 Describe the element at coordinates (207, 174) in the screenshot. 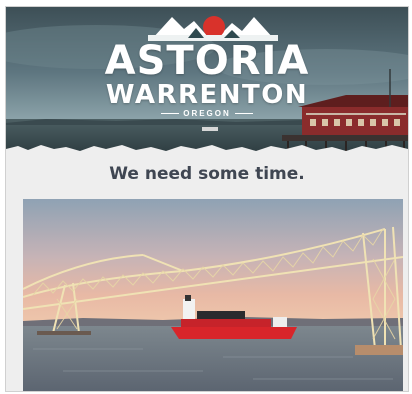

I see `status-heading: We need some time.` at that location.